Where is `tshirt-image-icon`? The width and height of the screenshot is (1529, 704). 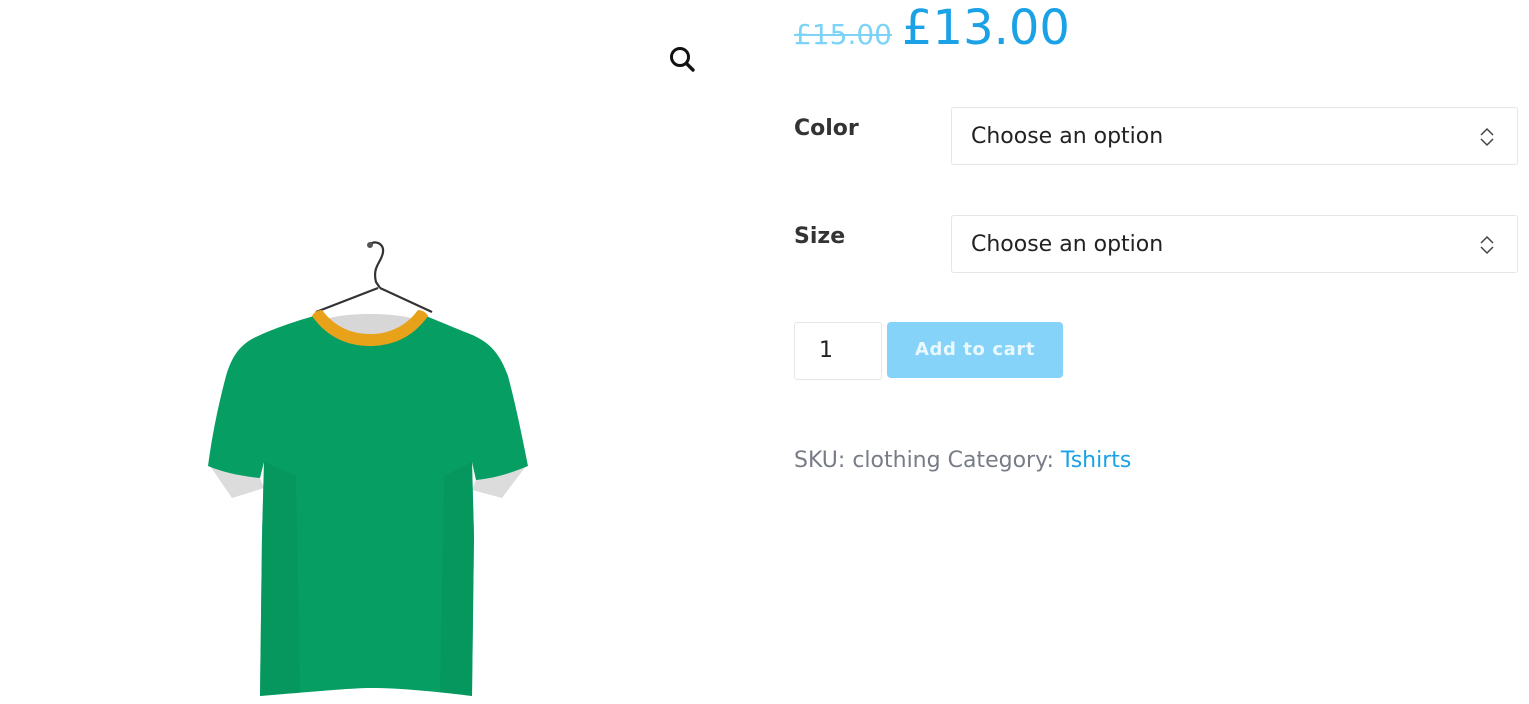
tshirt-image-icon is located at coordinates (368, 468).